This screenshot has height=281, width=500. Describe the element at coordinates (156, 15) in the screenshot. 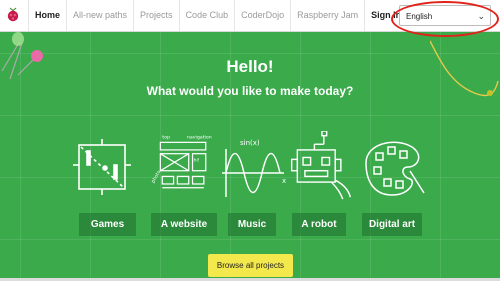

I see `nav-projects: Projects` at that location.